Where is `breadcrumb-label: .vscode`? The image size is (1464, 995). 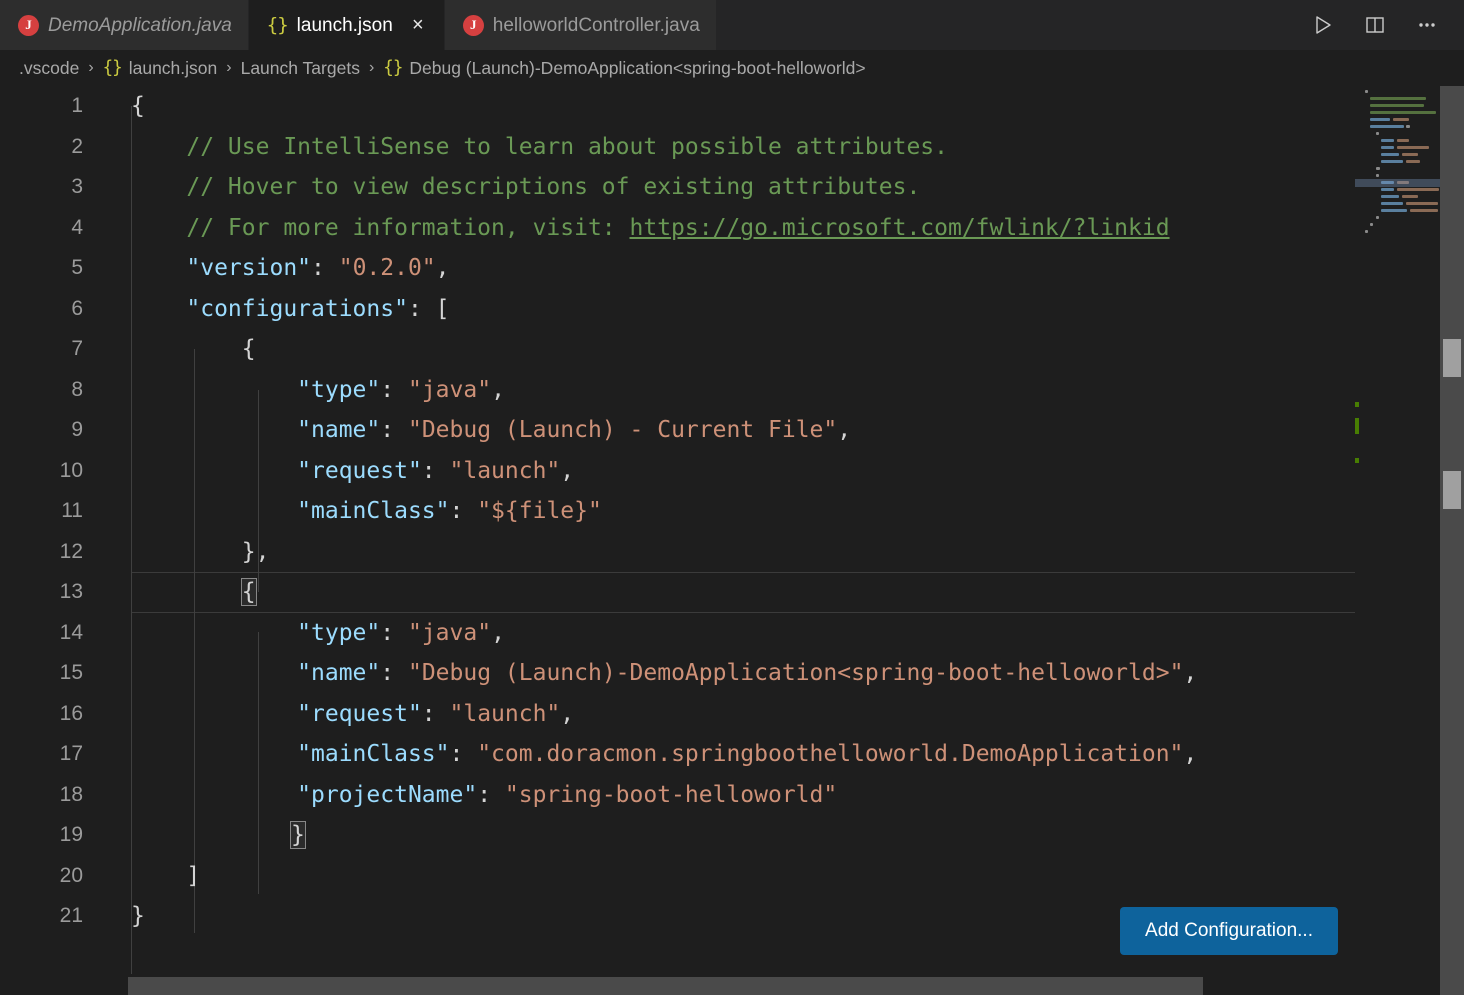 breadcrumb-label: .vscode is located at coordinates (49, 67).